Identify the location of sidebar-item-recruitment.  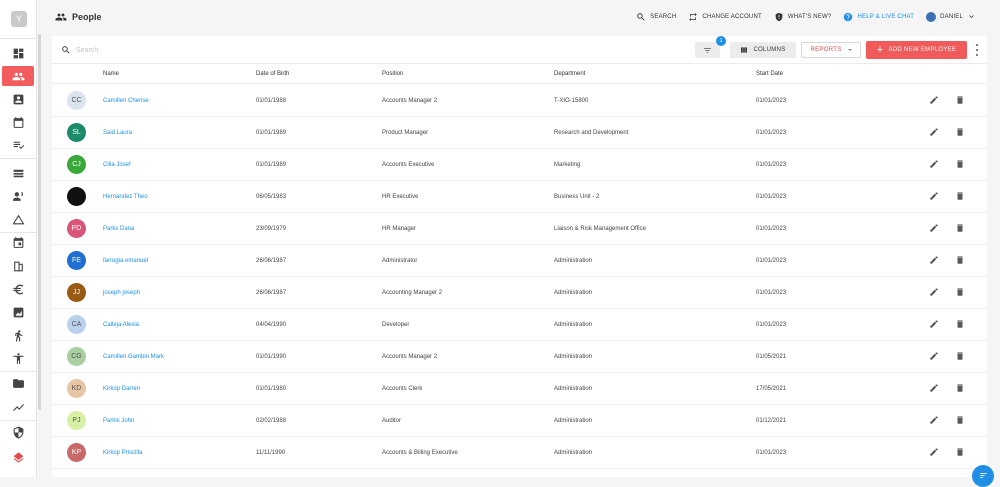
(18, 196).